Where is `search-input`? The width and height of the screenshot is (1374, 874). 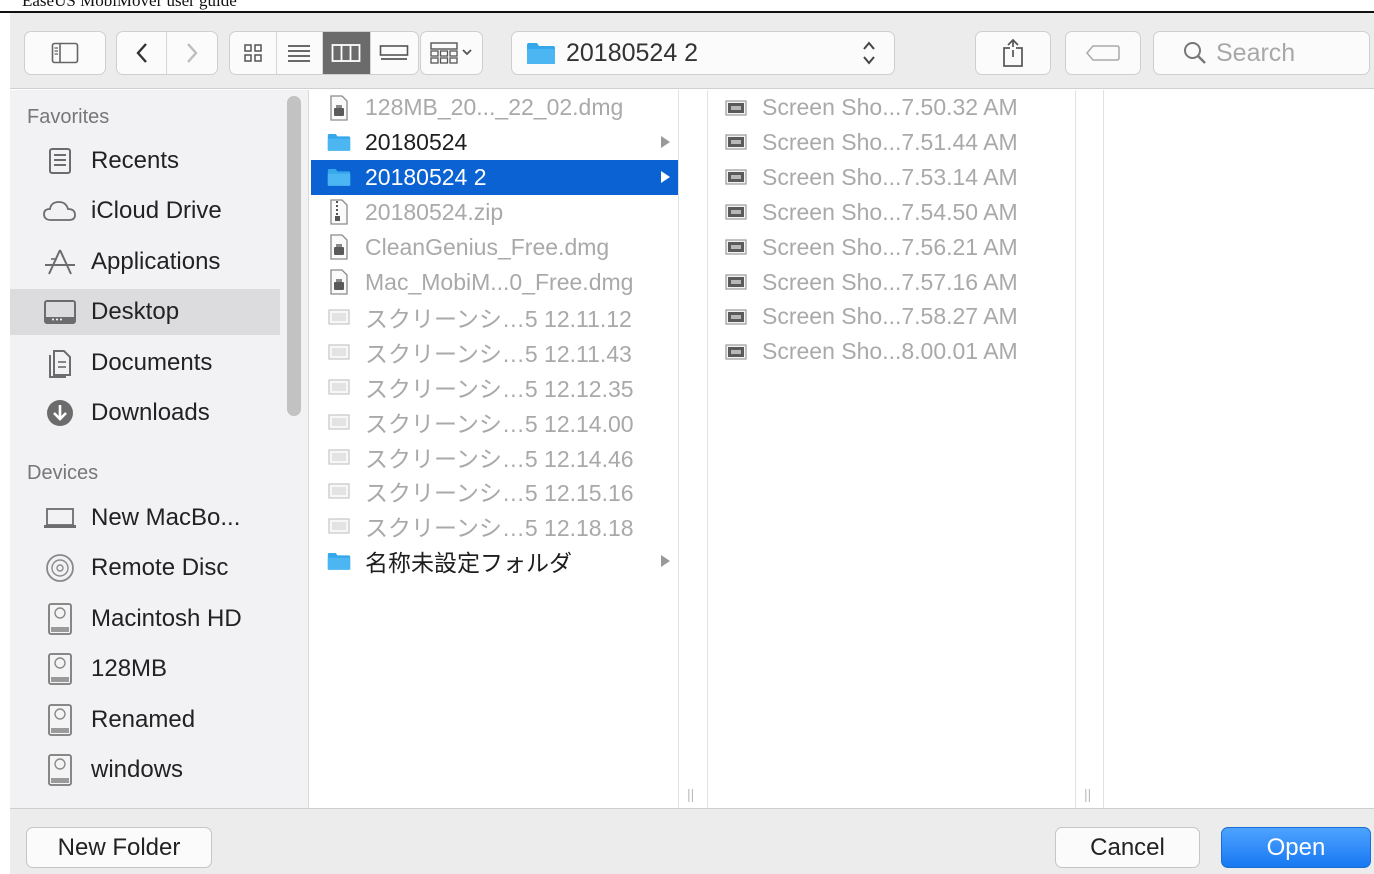 search-input is located at coordinates (1286, 53).